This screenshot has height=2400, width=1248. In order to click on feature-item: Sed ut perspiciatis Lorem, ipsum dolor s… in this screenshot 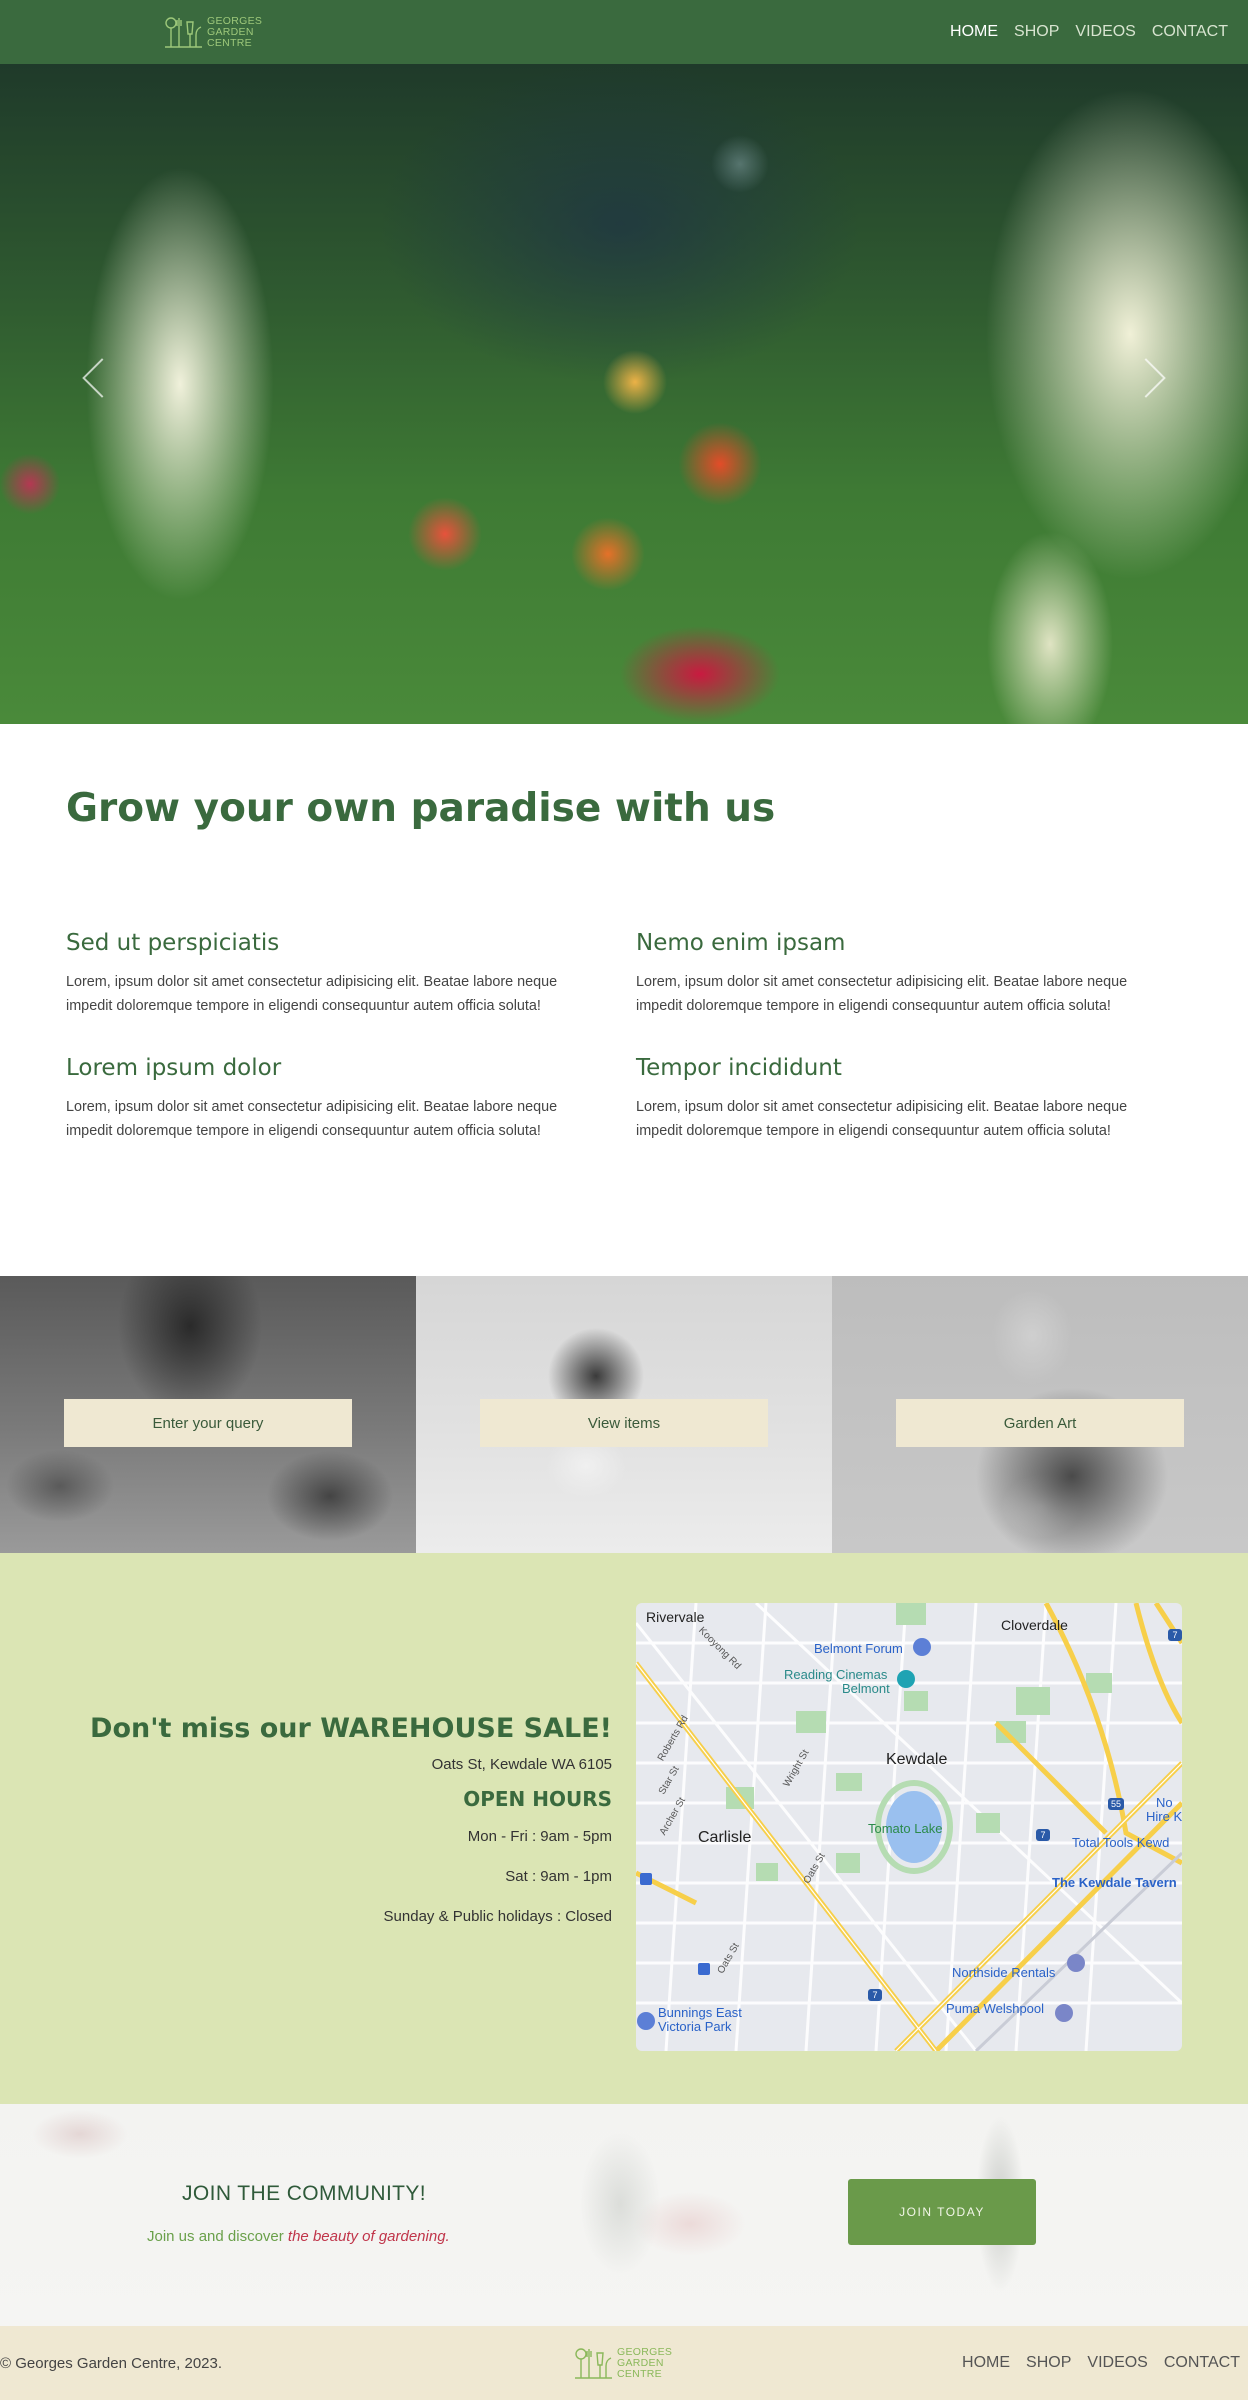, I will do `click(336, 974)`.